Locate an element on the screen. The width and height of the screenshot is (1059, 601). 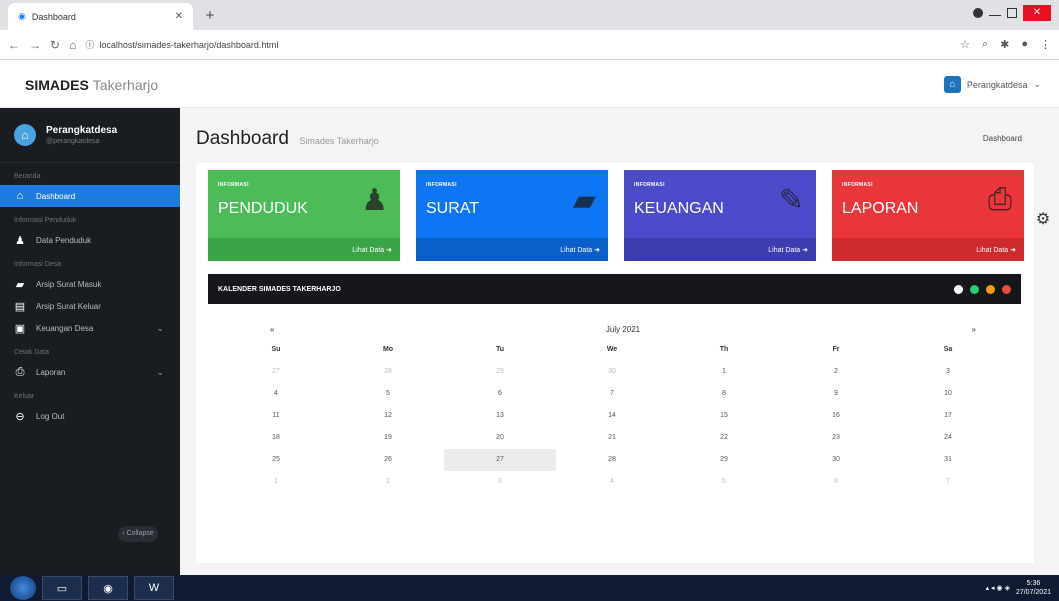
browser-tab: ◉ Dashboard ✕ is located at coordinates (100, 16).